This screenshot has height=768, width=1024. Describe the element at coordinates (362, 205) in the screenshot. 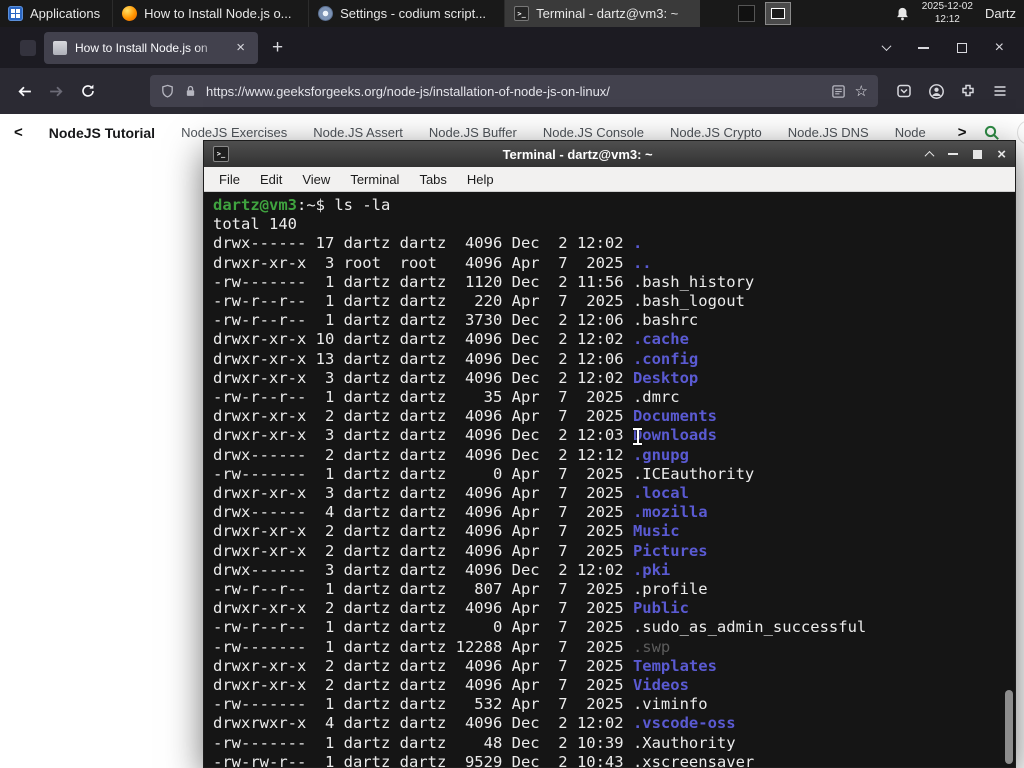

I see `command-text: ls -la` at that location.